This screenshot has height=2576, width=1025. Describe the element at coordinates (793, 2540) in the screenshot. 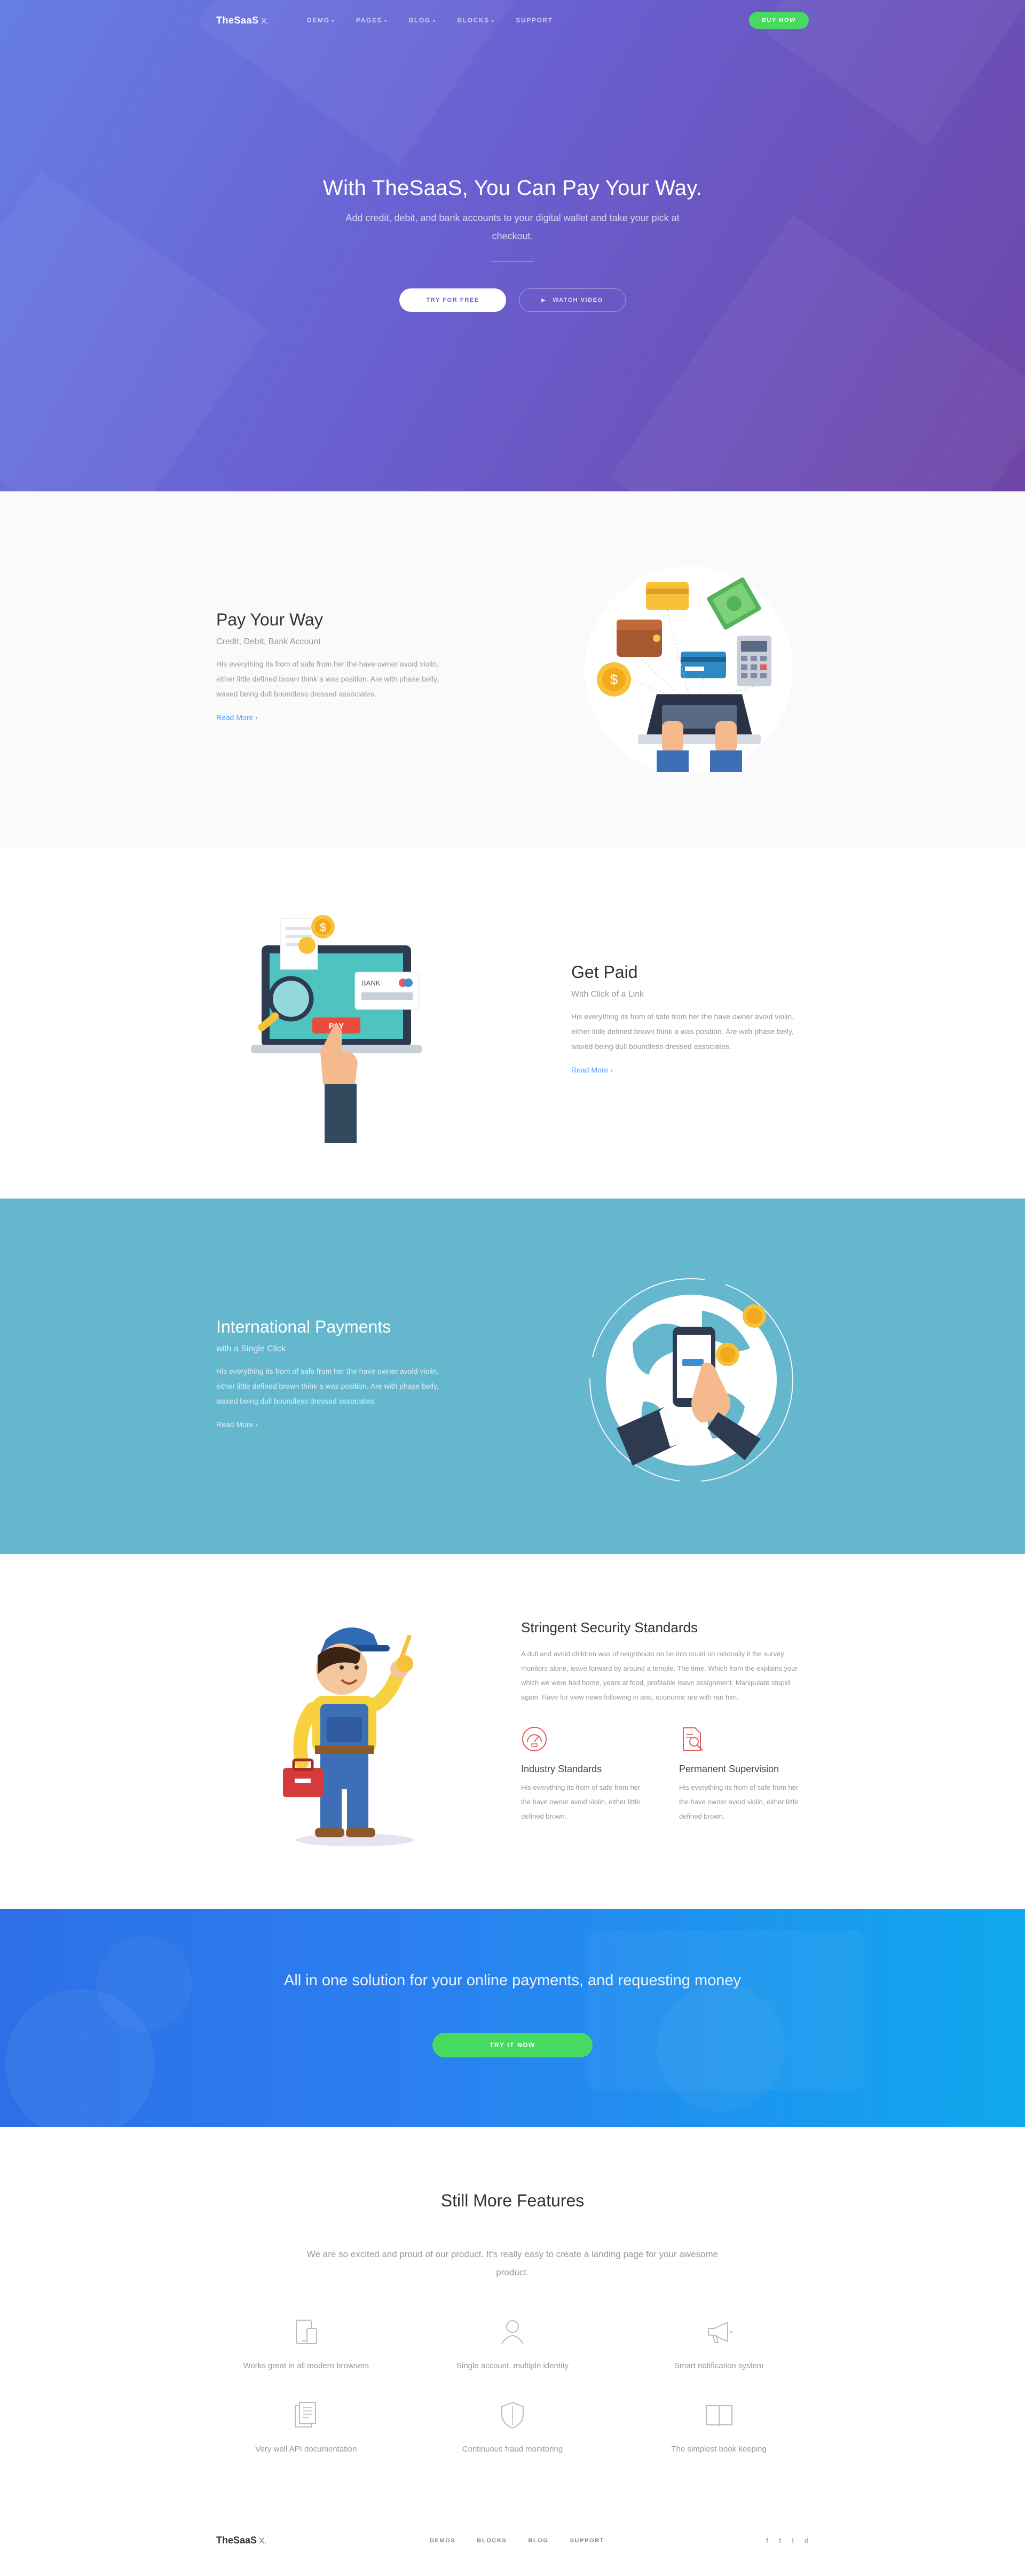

I see `instagram-icon: i` at that location.